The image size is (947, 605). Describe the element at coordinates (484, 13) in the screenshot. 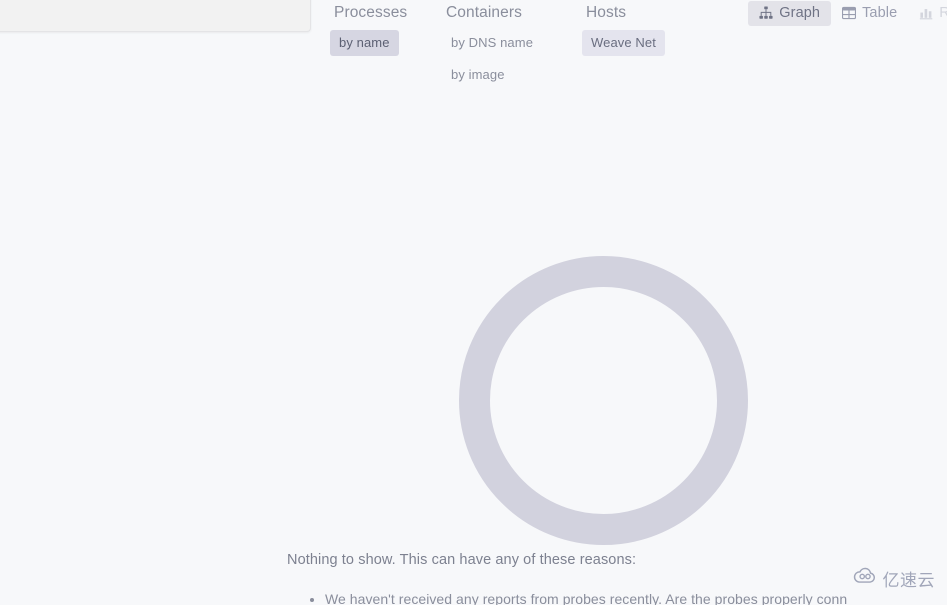

I see `topology-title-containers: Containers` at that location.